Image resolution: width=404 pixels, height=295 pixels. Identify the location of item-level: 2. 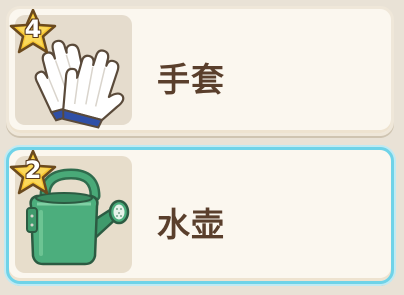
(33, 170).